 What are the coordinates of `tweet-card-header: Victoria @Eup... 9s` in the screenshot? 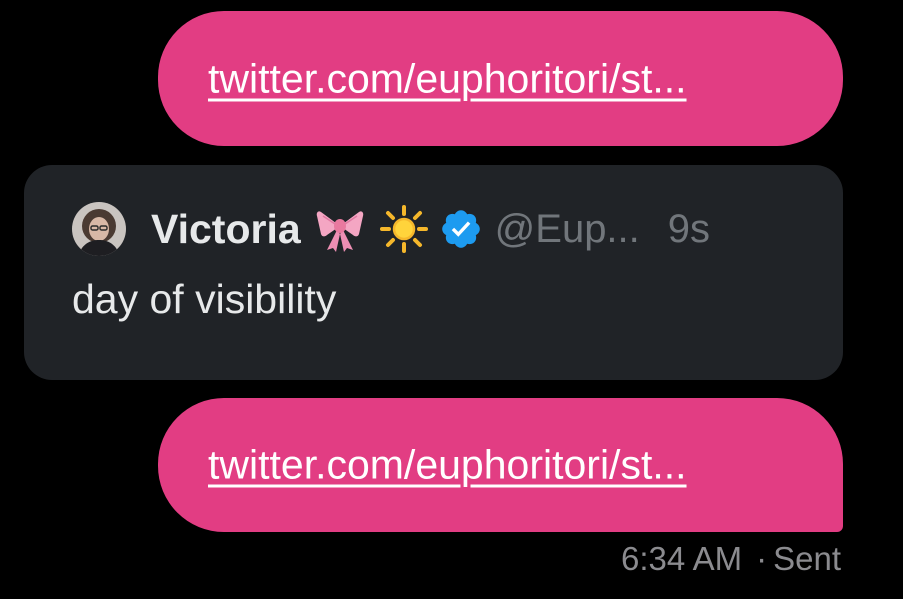 It's located at (380, 229).